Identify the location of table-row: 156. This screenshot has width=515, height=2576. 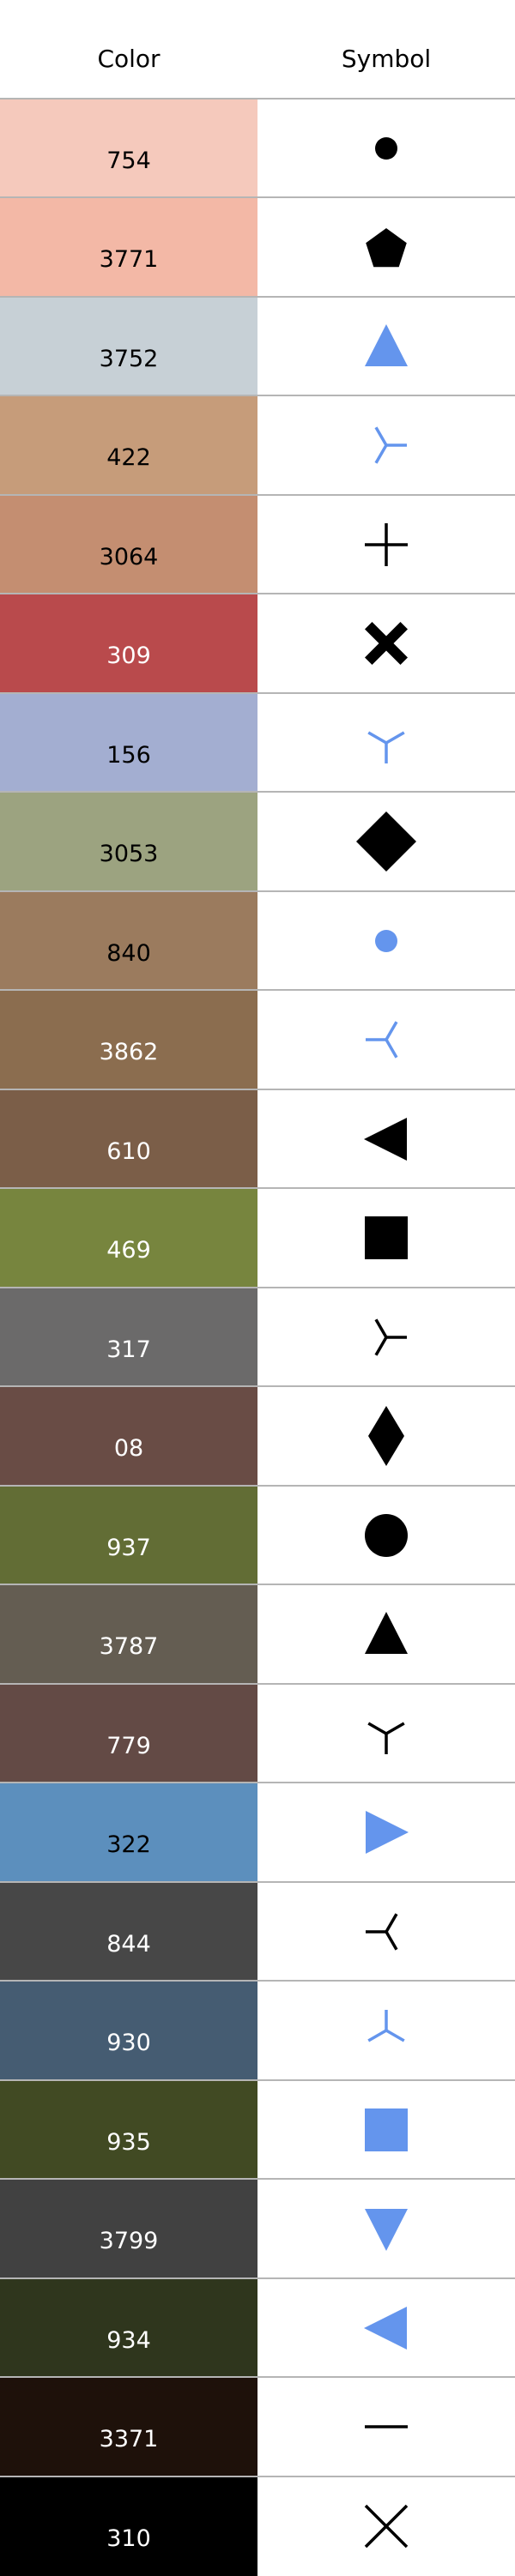
(257, 743).